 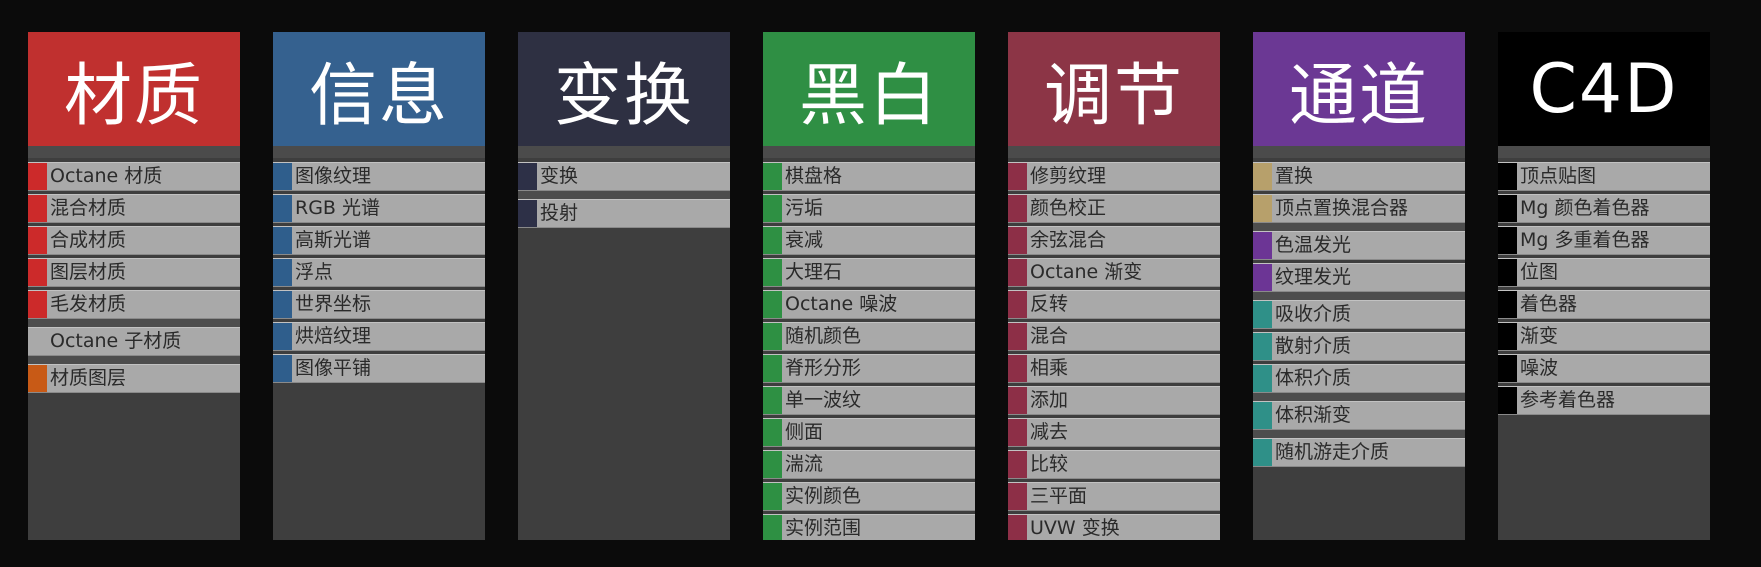 I want to click on node-item: 颜色校正, so click(x=1114, y=208).